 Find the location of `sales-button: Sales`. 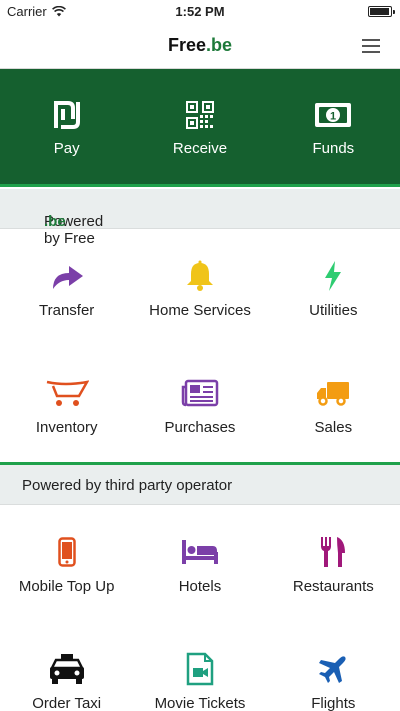

sales-button: Sales is located at coordinates (333, 404).